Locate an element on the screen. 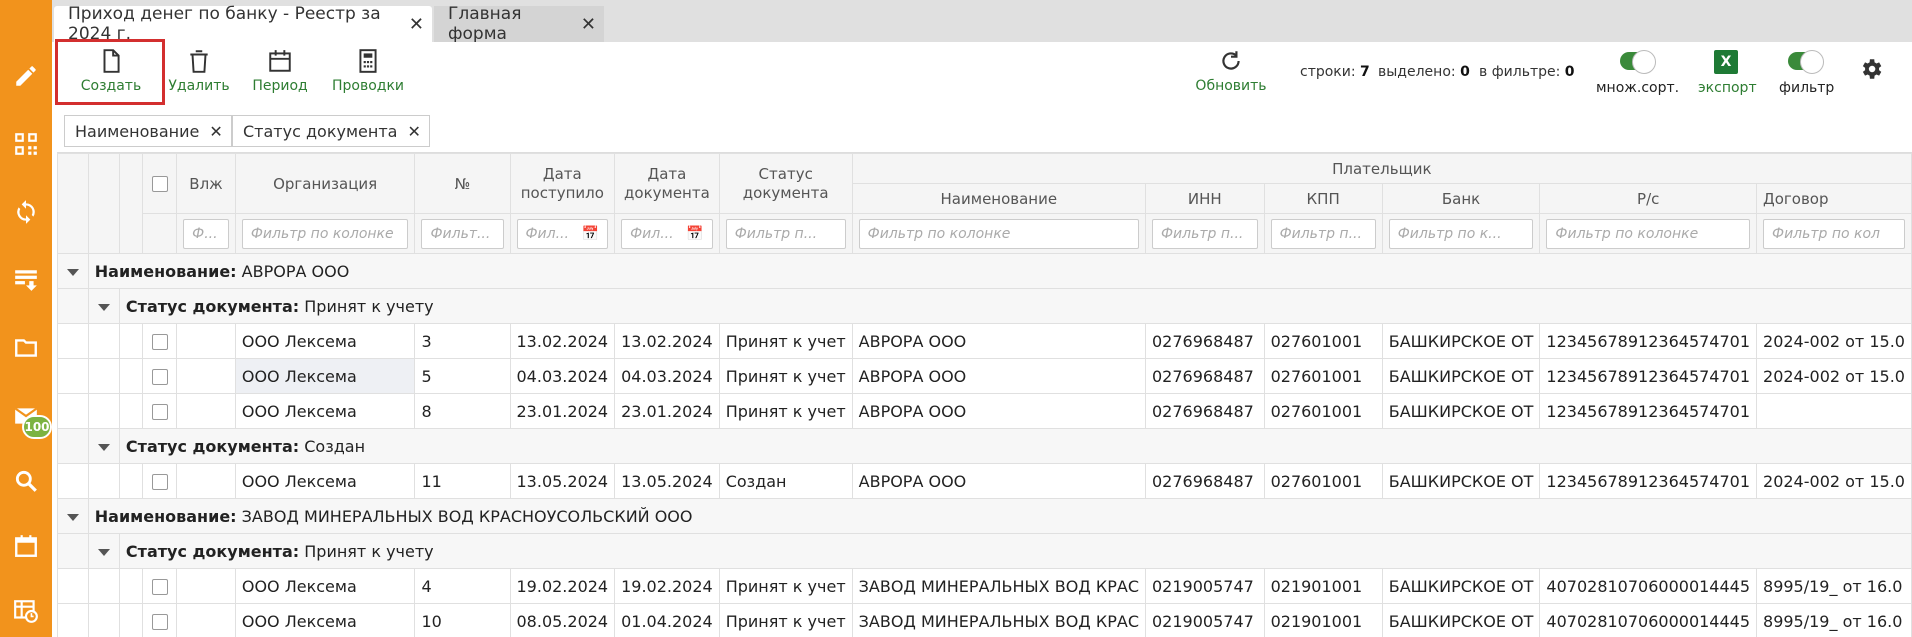  col-header-status: Статус документа is located at coordinates (785, 183).